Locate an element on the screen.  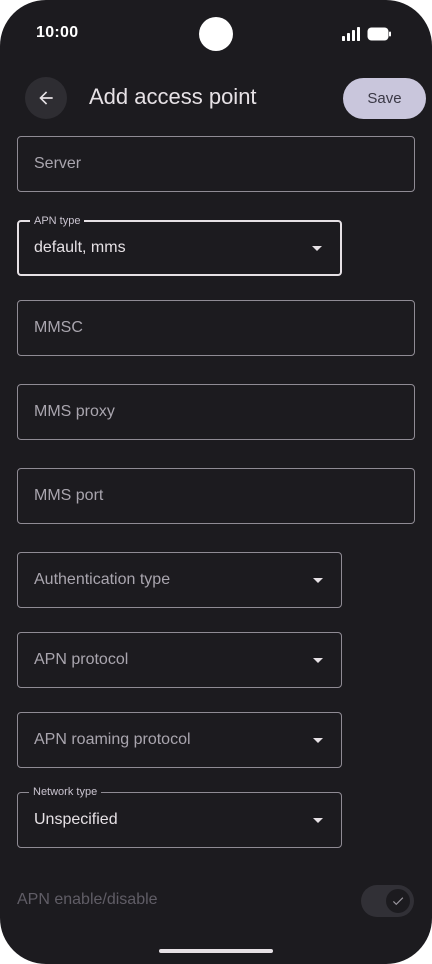
apn-roaming-protocol-dropdown: APN roaming protocol is located at coordinates (179, 740).